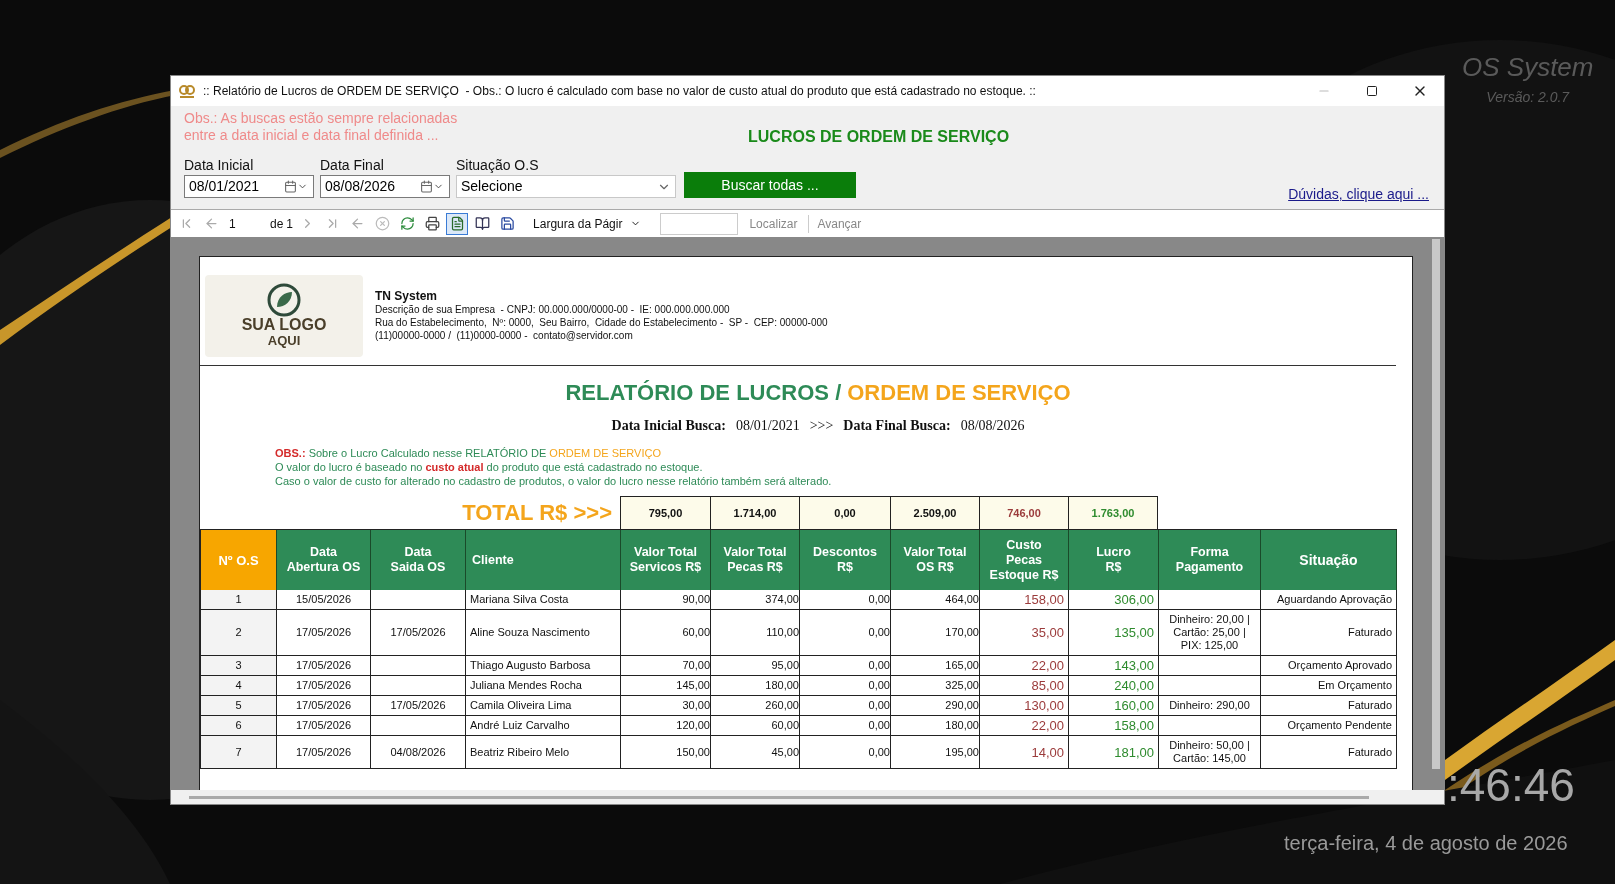  What do you see at coordinates (699, 223) in the screenshot?
I see `find-field` at bounding box center [699, 223].